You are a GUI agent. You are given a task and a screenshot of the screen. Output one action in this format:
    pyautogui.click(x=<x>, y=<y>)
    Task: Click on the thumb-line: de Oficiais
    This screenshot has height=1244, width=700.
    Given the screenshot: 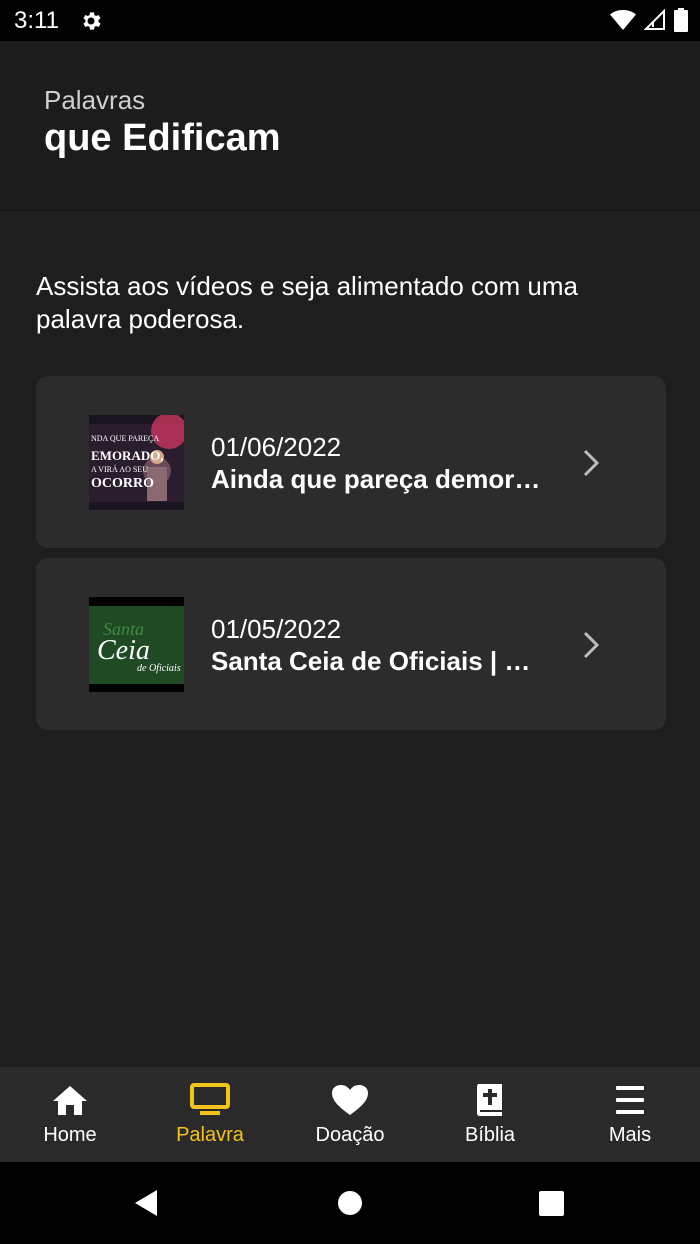 What is the action you would take?
    pyautogui.click(x=159, y=668)
    